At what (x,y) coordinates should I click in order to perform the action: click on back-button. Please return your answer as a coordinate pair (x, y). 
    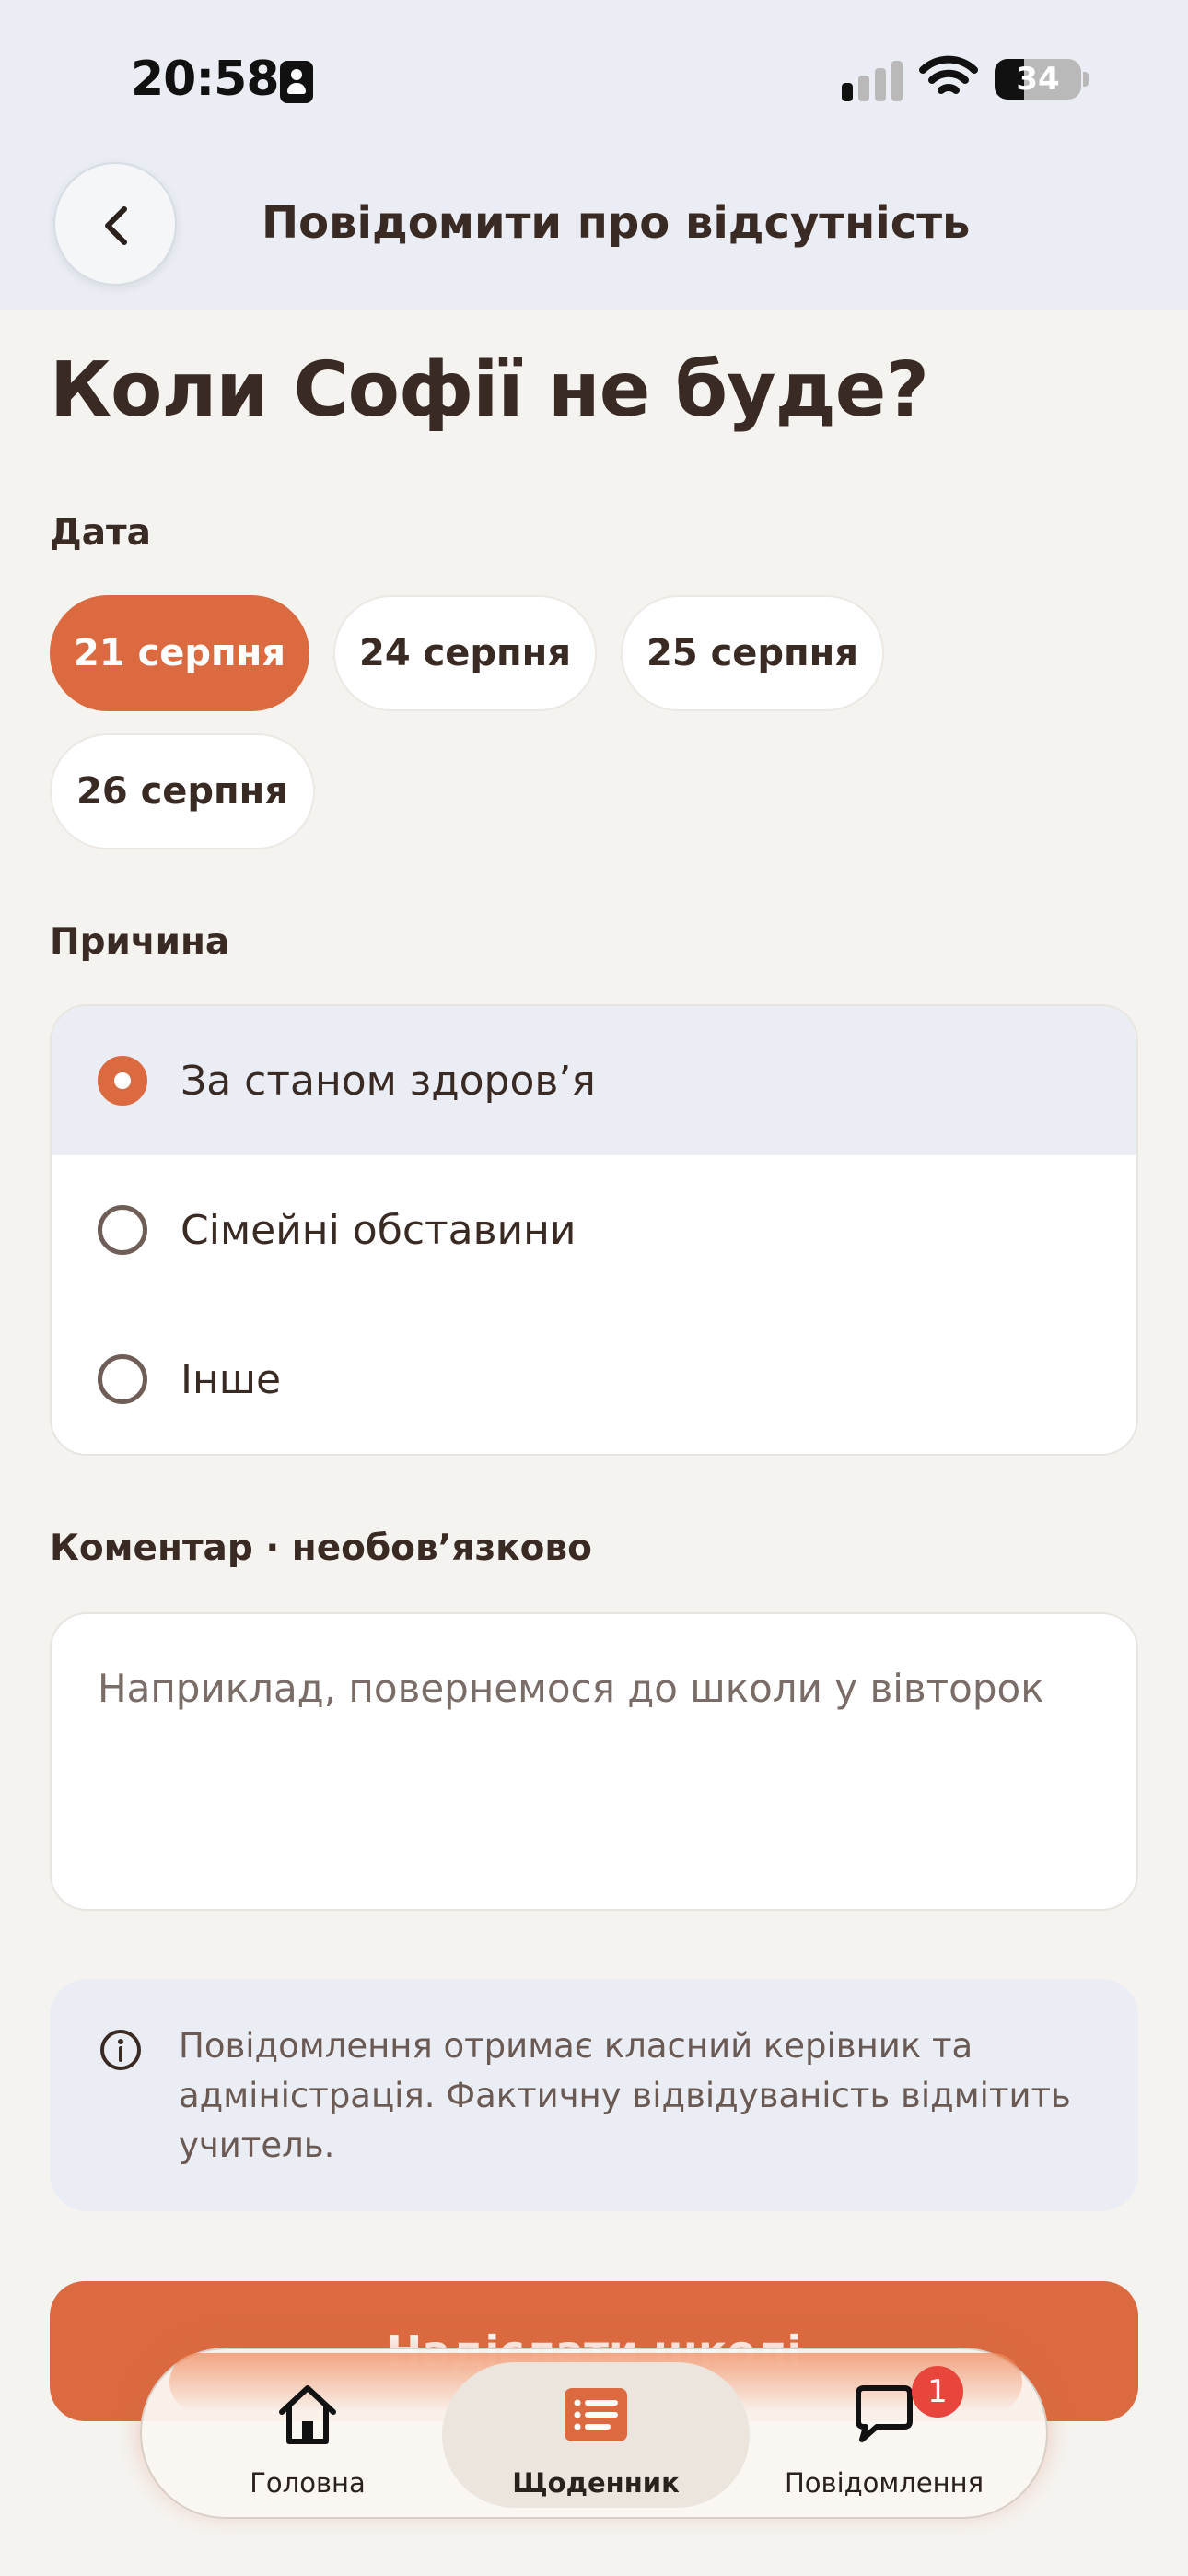
    Looking at the image, I should click on (115, 224).